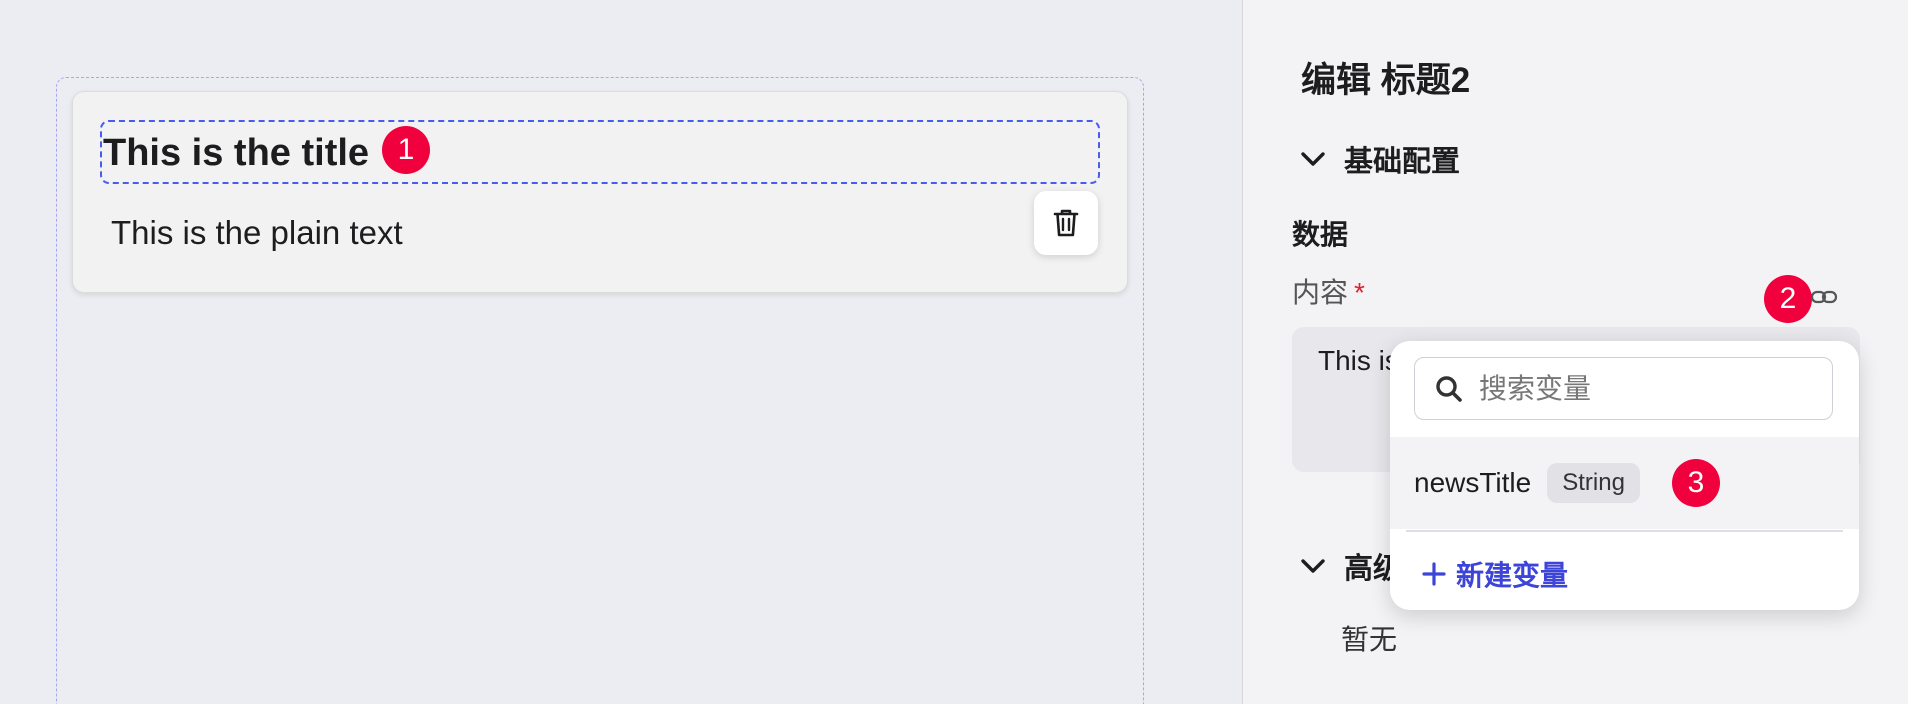 This screenshot has height=704, width=1908. What do you see at coordinates (1351, 566) in the screenshot?
I see `advanced-config-section-toggle: 高级` at bounding box center [1351, 566].